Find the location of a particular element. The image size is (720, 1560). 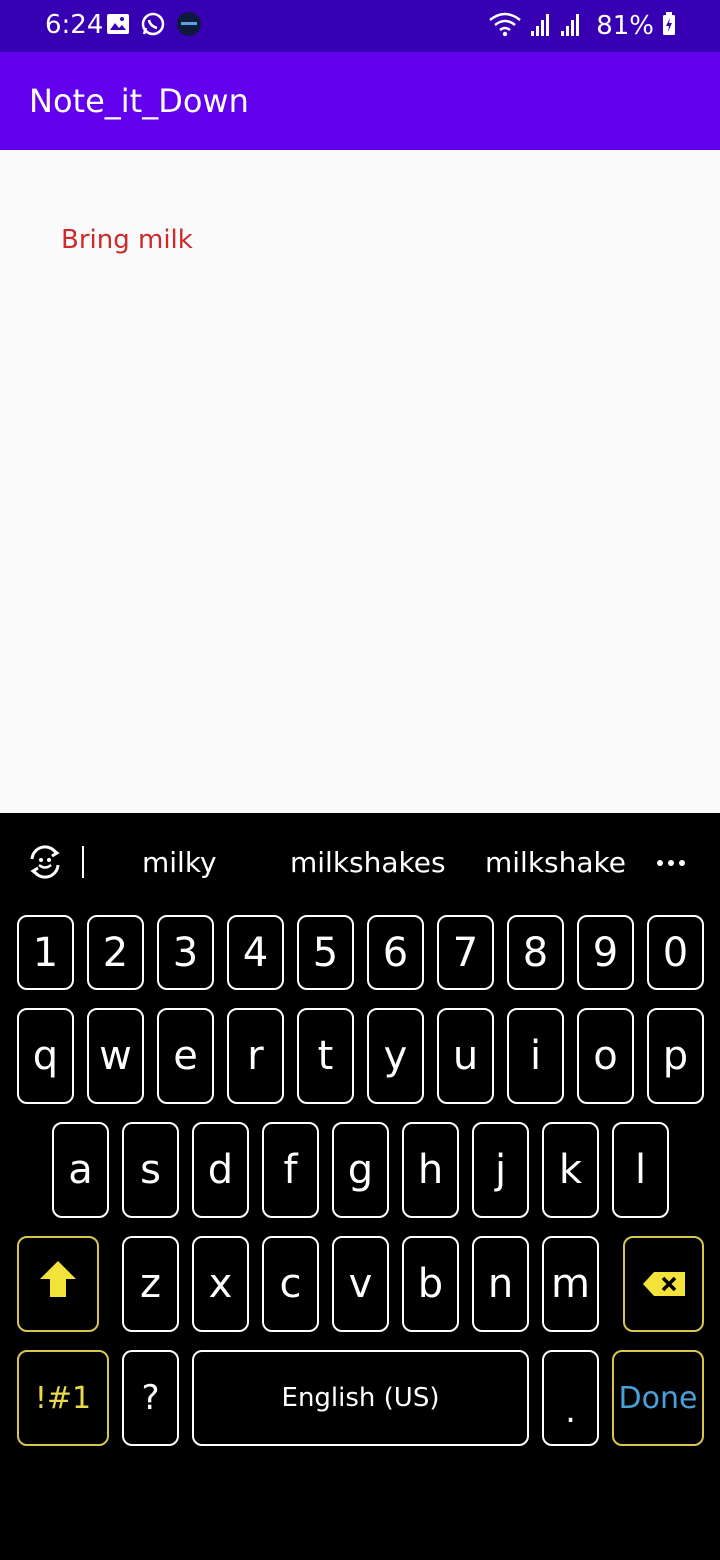

key-s: s is located at coordinates (150, 1170).